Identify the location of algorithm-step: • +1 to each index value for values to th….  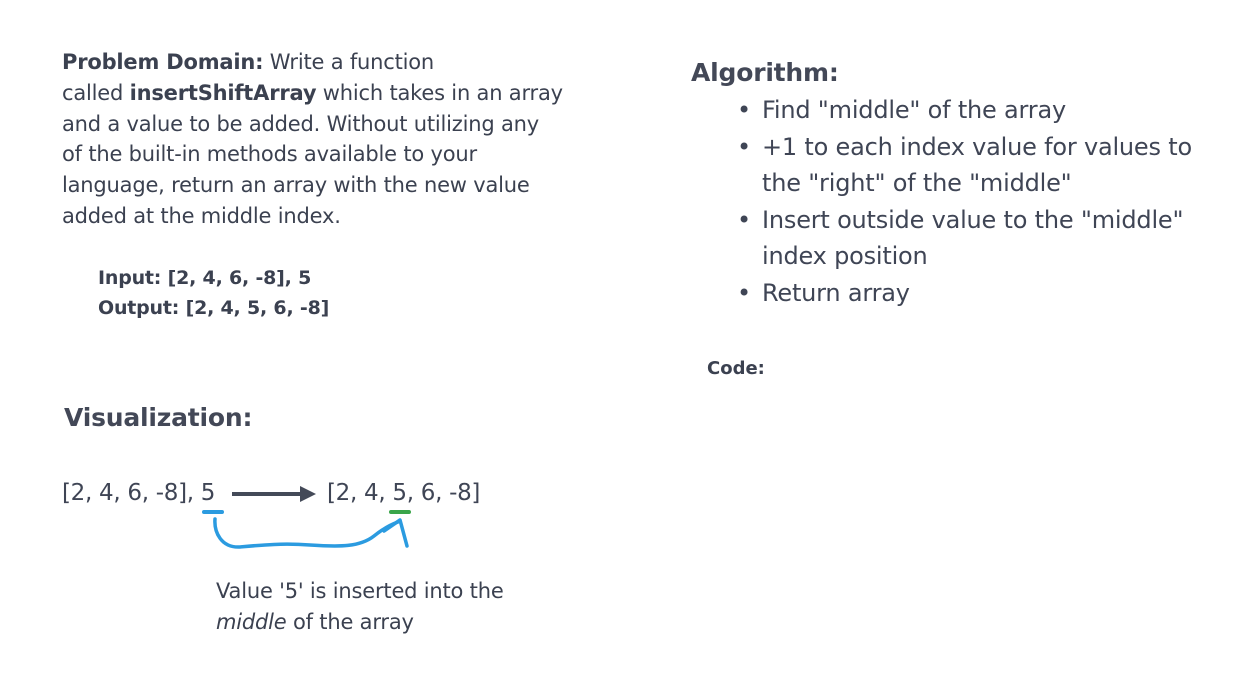
(972, 165).